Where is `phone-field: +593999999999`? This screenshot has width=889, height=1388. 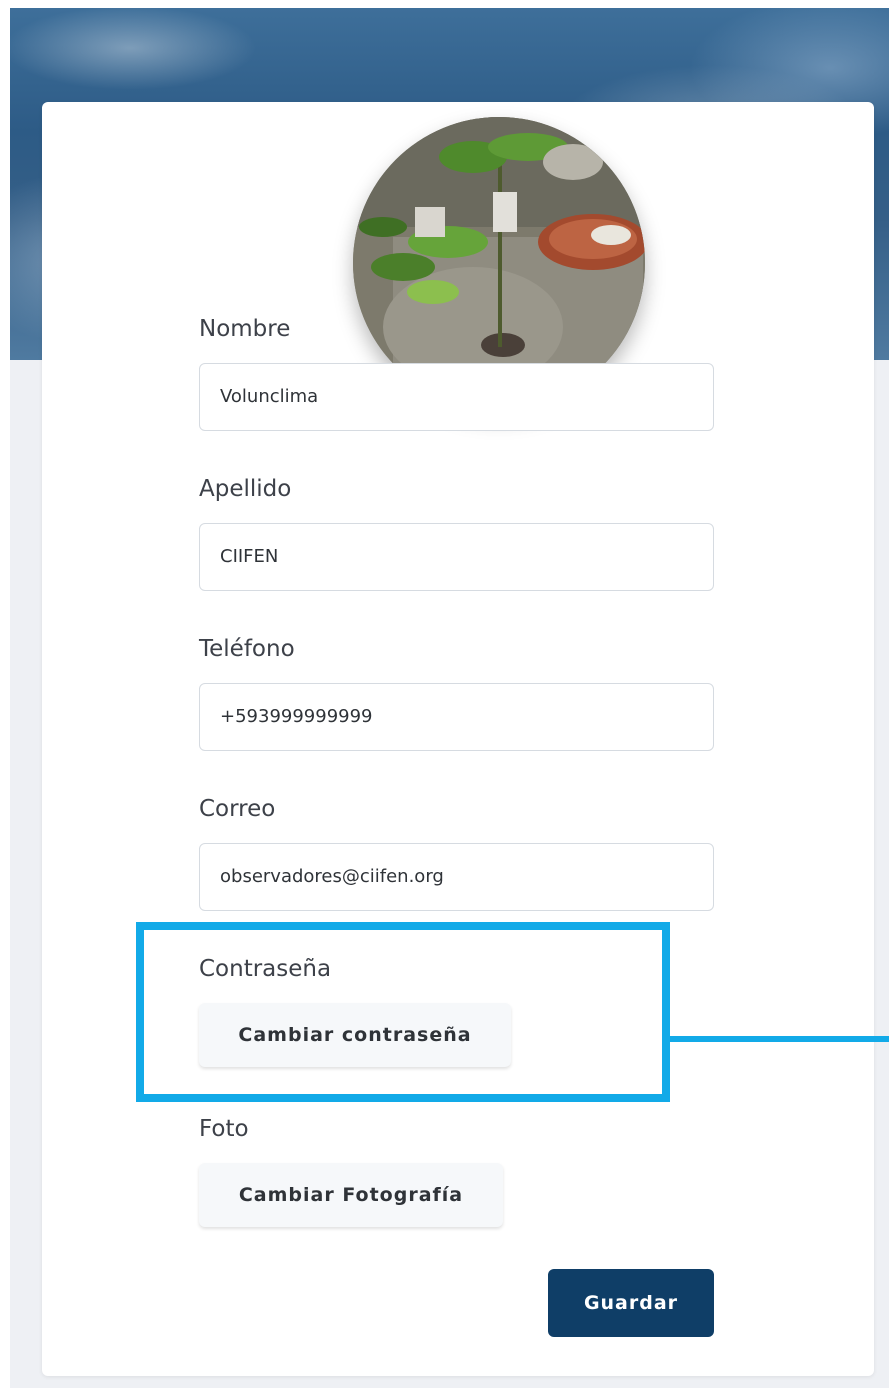
phone-field: +593999999999 is located at coordinates (456, 717).